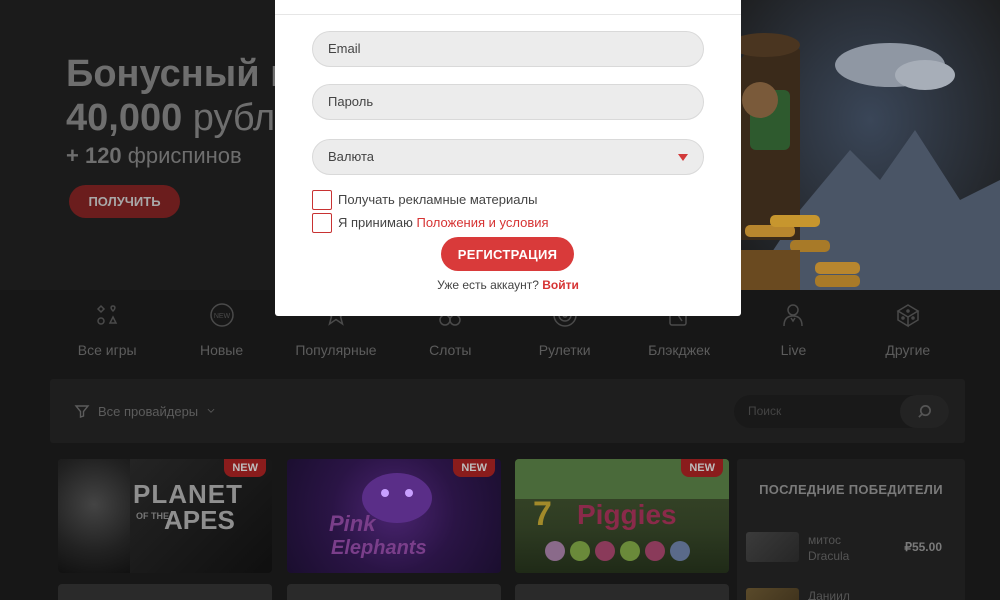 Image resolution: width=1000 pixels, height=600 pixels. I want to click on category-label: Блэкджек, so click(679, 350).